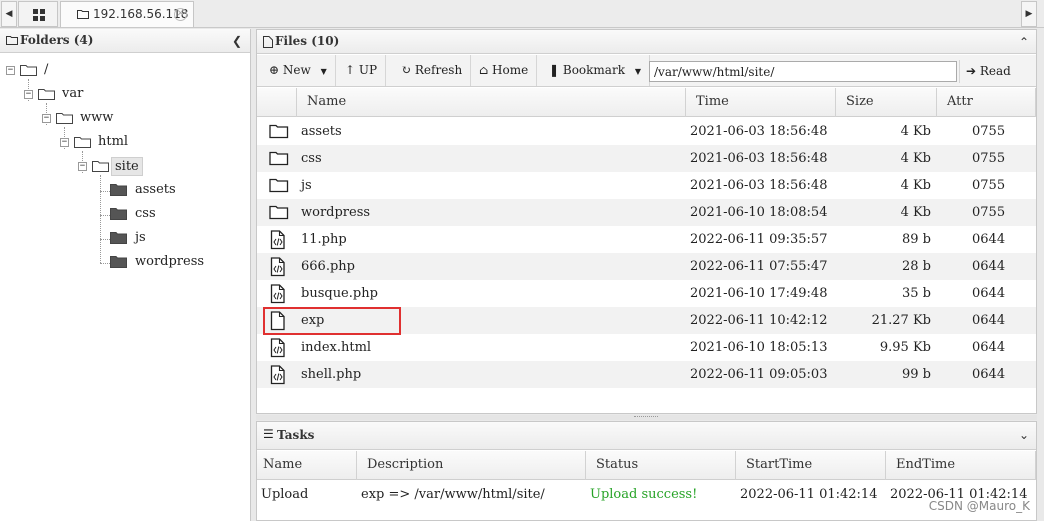 This screenshot has height=521, width=1044. What do you see at coordinates (125, 41) in the screenshot?
I see `folders-panel-header: Folders (4) ❮` at bounding box center [125, 41].